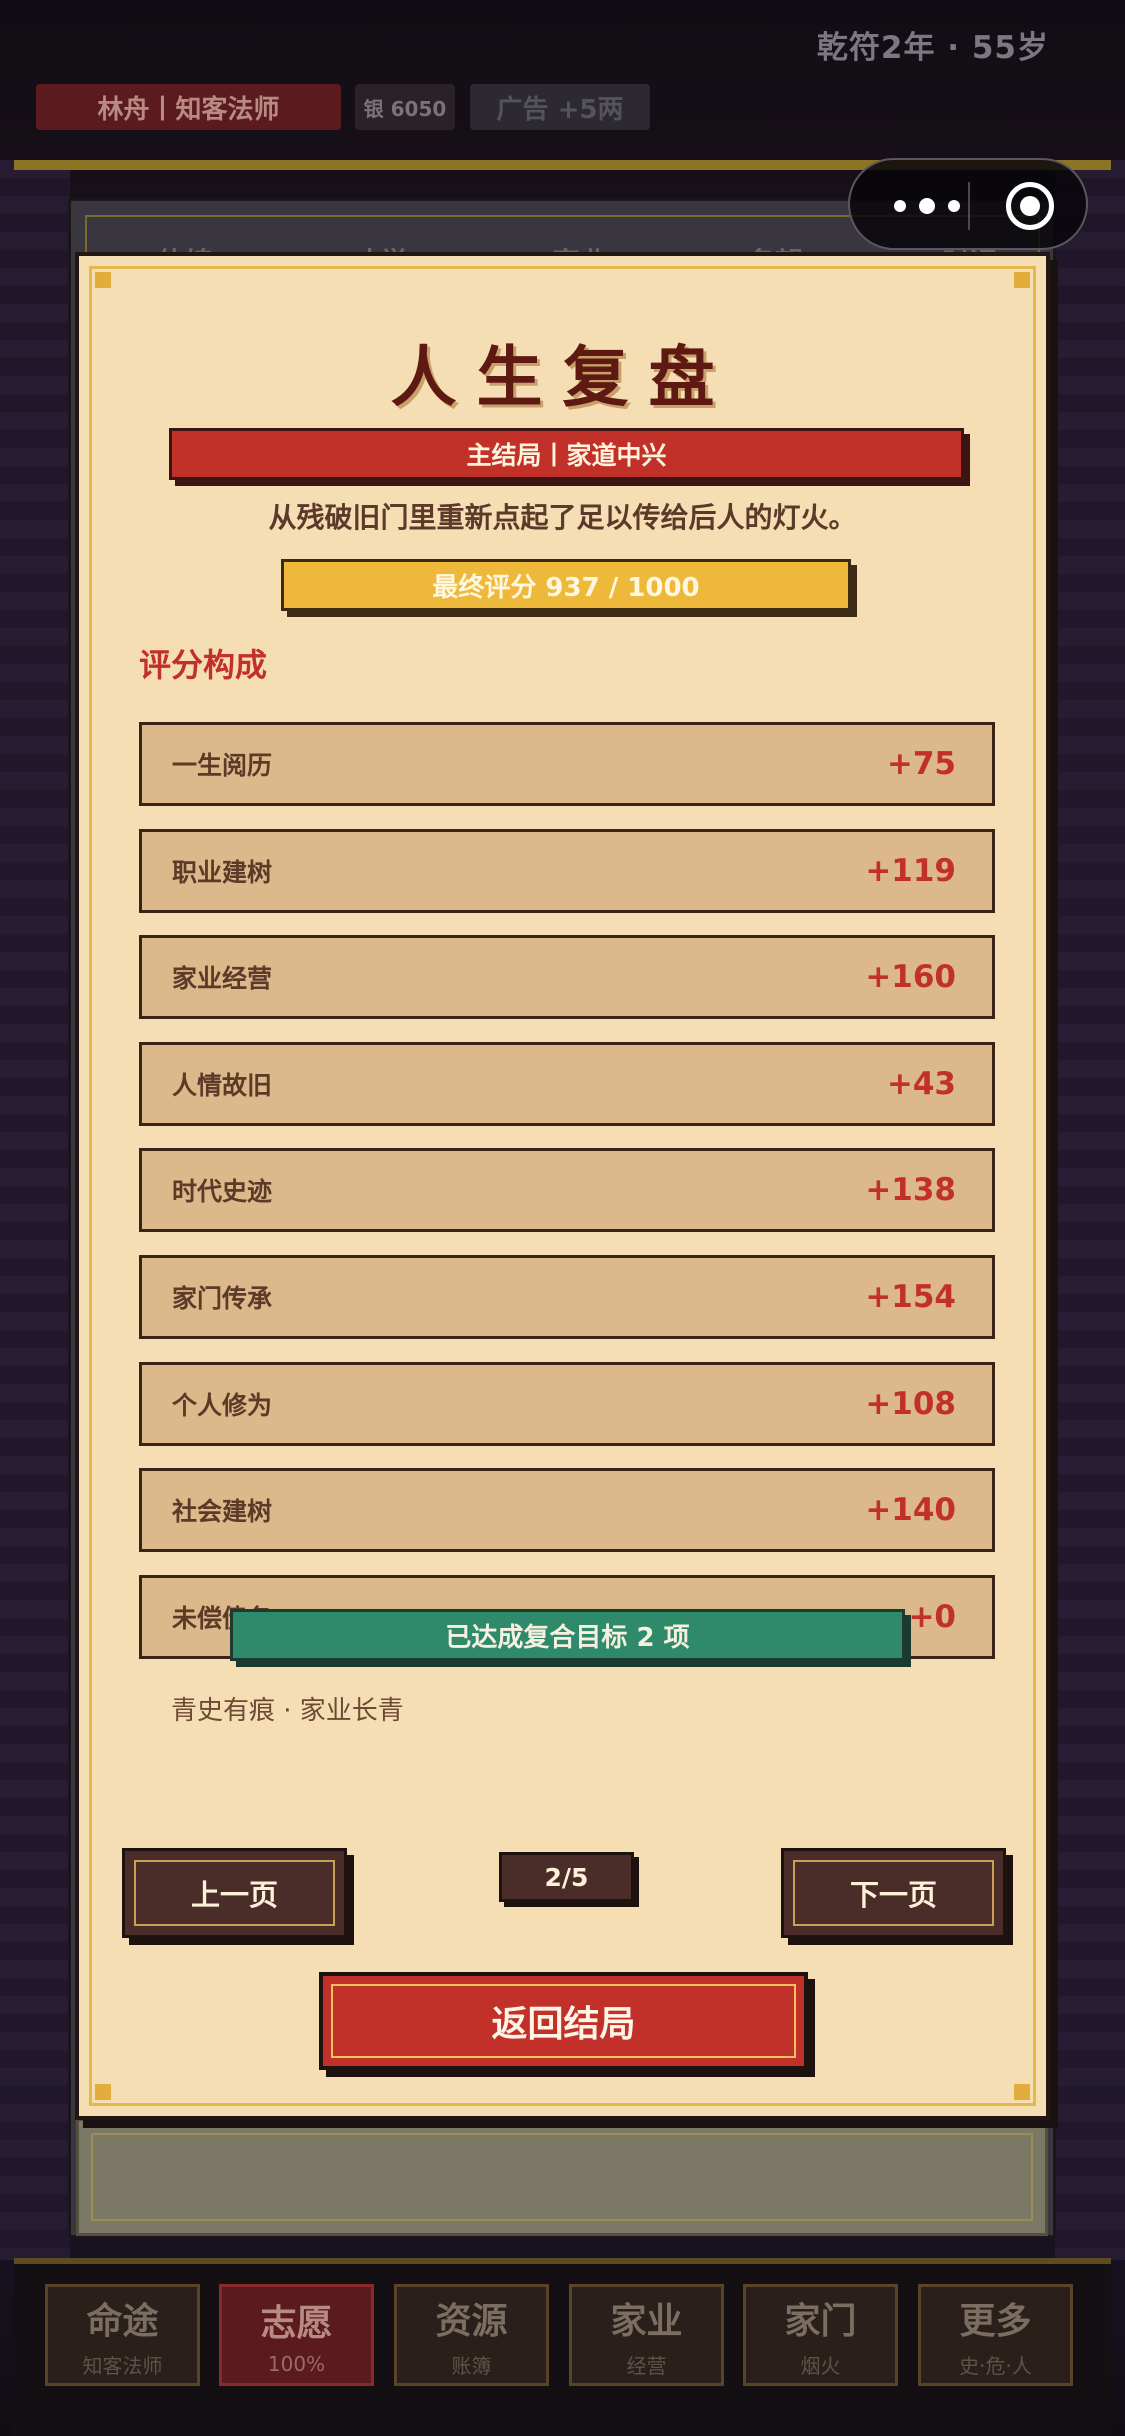 The image size is (1125, 2436). I want to click on nav-mingtu: 命途 知客法师, so click(122, 2335).